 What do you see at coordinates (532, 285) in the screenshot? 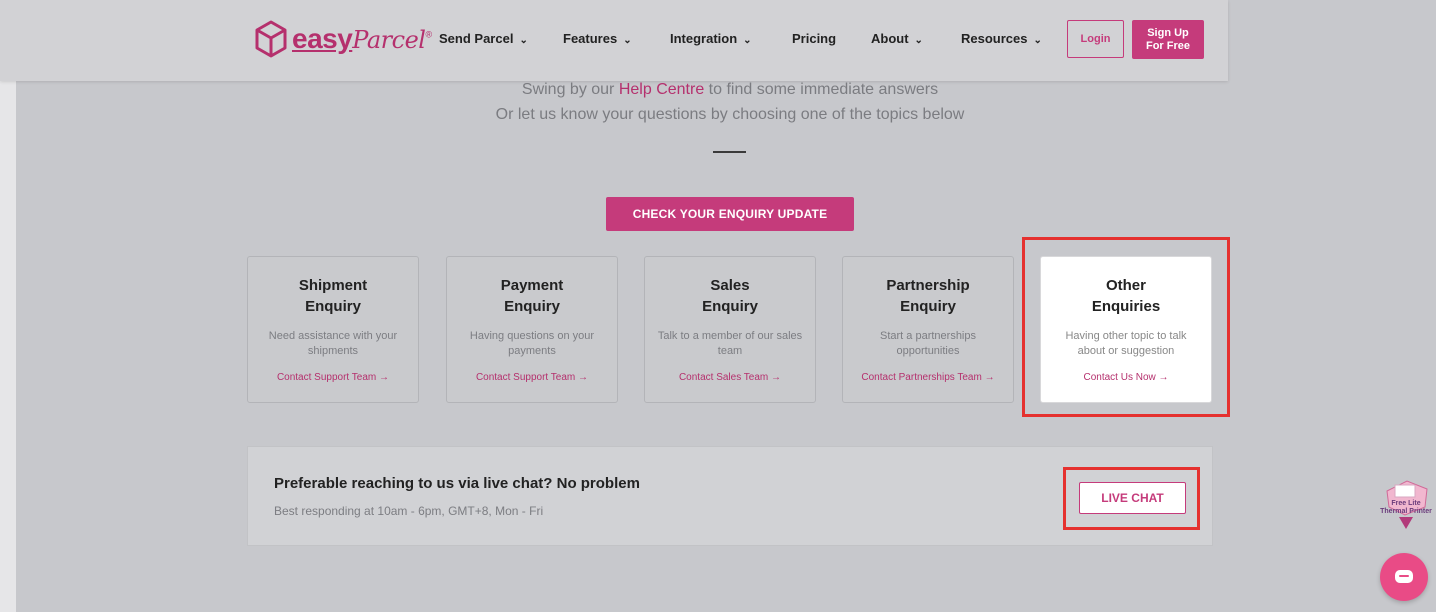
I see `card-title-line: Payment` at bounding box center [532, 285].